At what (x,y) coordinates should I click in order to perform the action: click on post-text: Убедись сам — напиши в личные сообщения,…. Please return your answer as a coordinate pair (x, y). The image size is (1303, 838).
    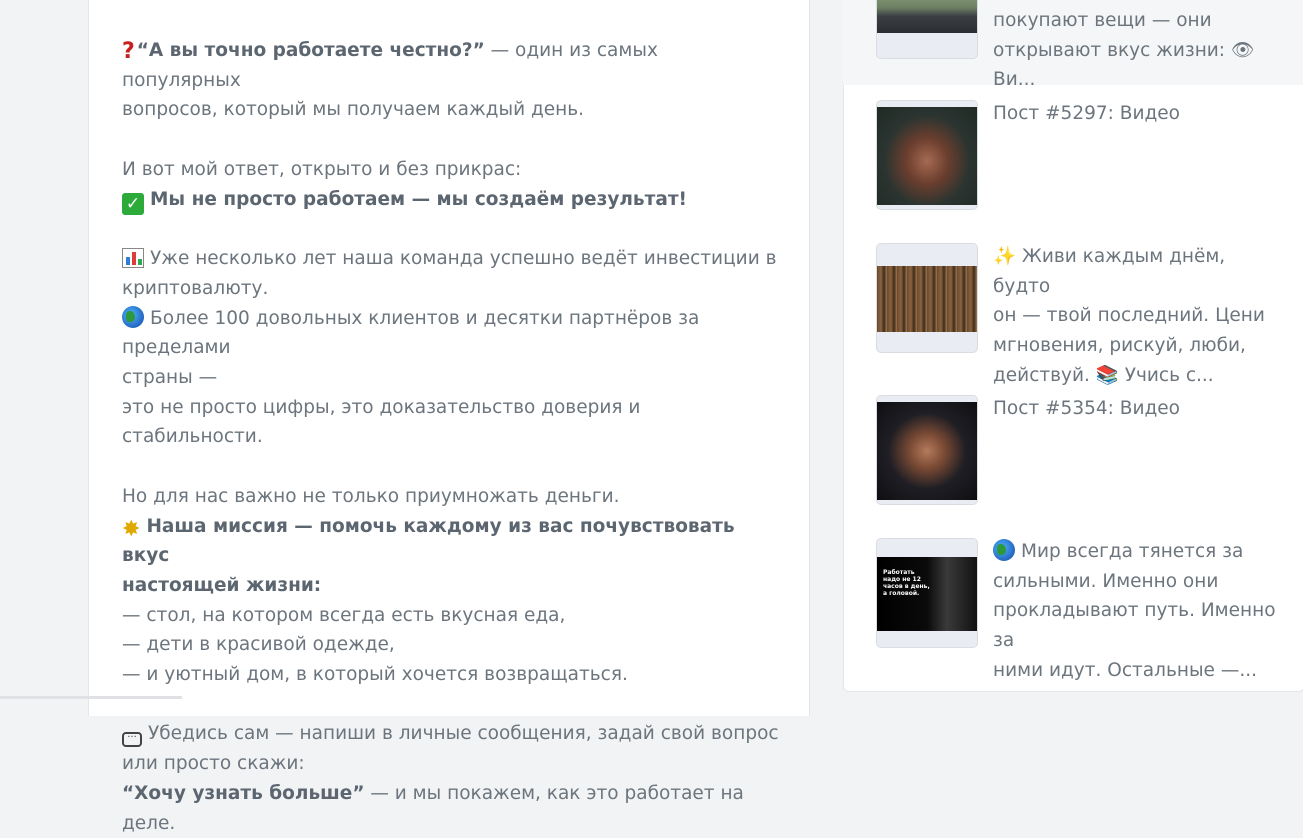
    Looking at the image, I should click on (463, 734).